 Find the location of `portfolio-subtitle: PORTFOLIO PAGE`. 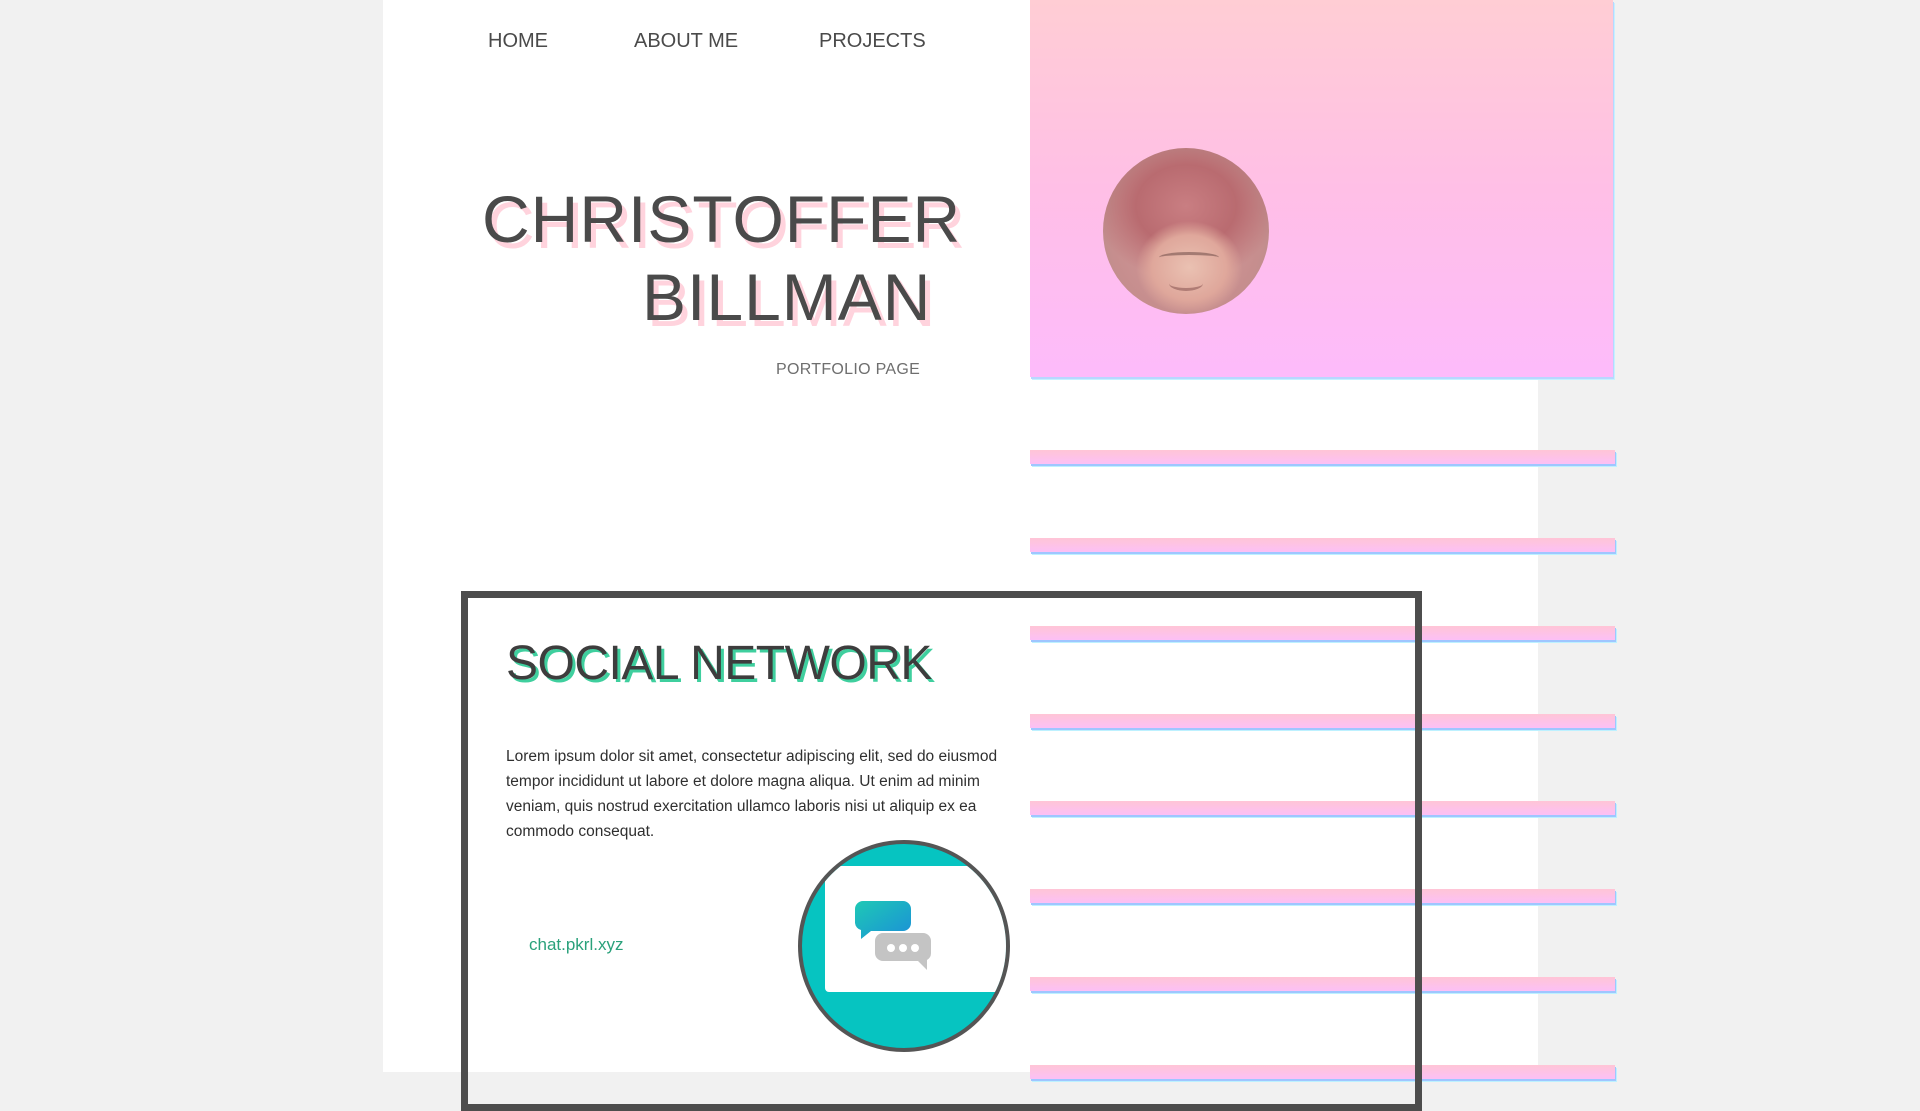

portfolio-subtitle: PORTFOLIO PAGE is located at coordinates (848, 369).